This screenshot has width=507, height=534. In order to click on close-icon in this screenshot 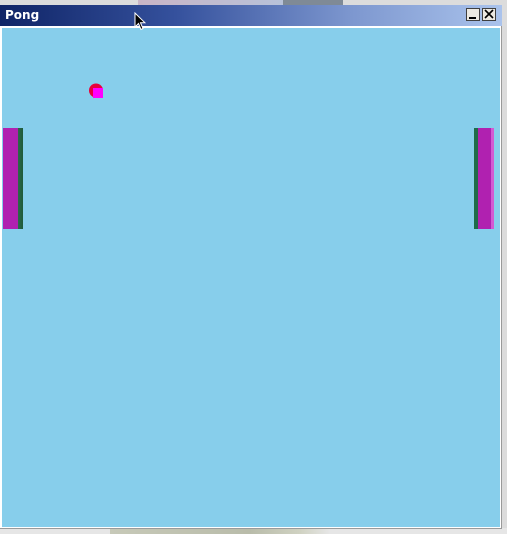, I will do `click(489, 14)`.